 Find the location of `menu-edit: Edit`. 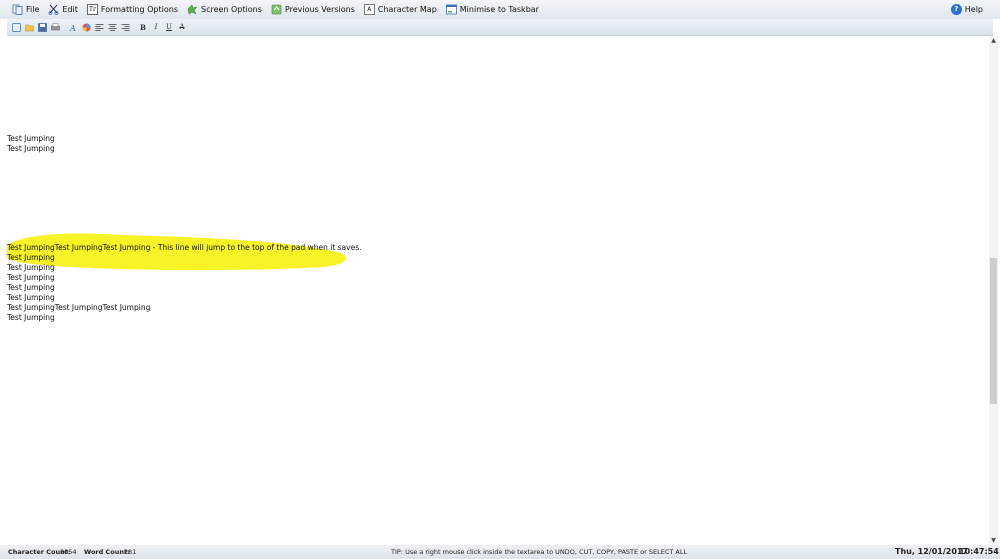

menu-edit: Edit is located at coordinates (63, 9).